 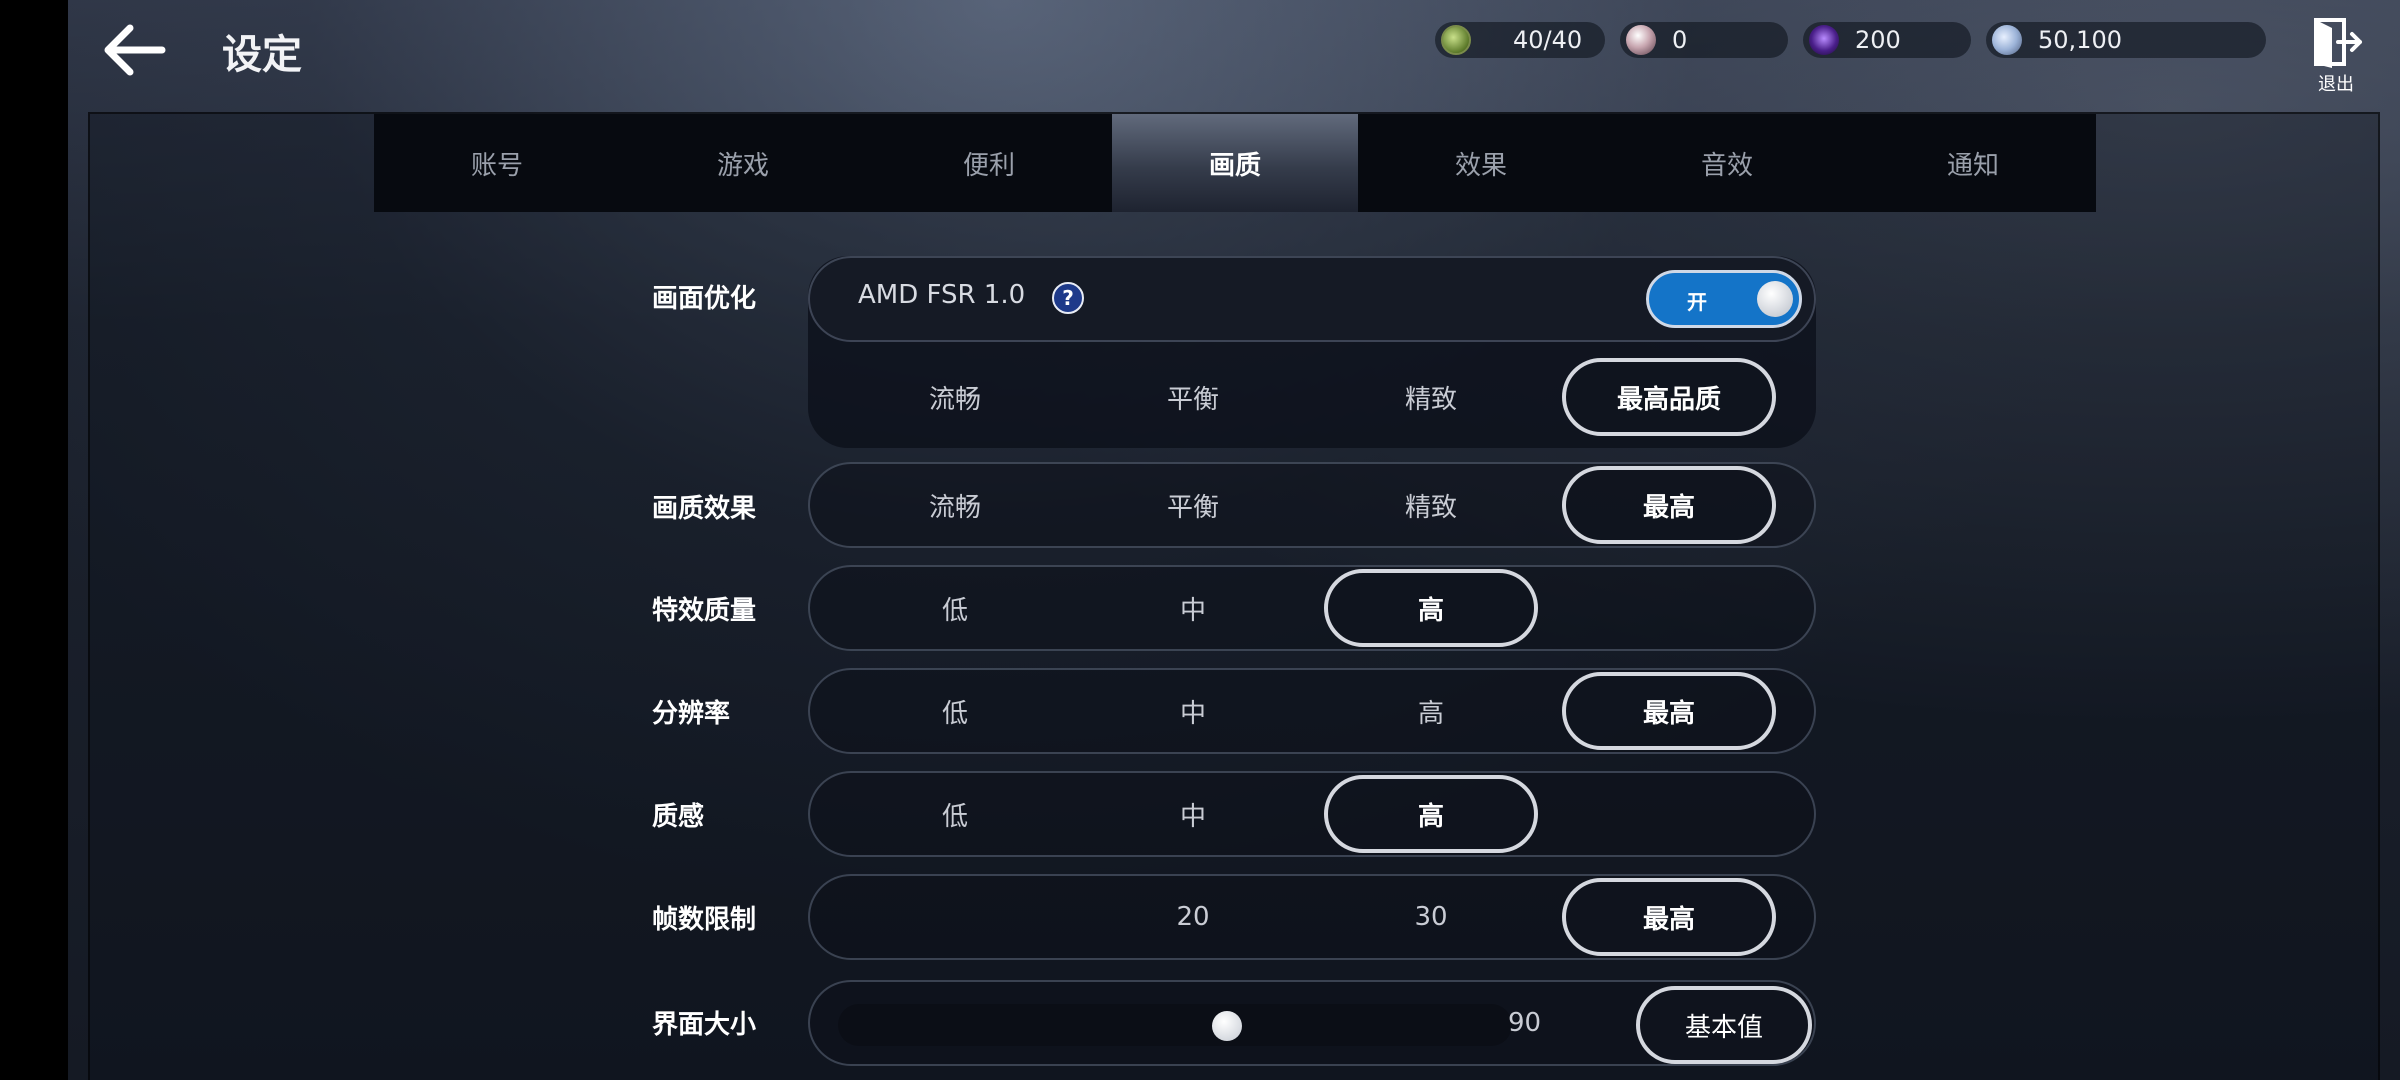 I want to click on currency-orb: 200, so click(x=1887, y=40).